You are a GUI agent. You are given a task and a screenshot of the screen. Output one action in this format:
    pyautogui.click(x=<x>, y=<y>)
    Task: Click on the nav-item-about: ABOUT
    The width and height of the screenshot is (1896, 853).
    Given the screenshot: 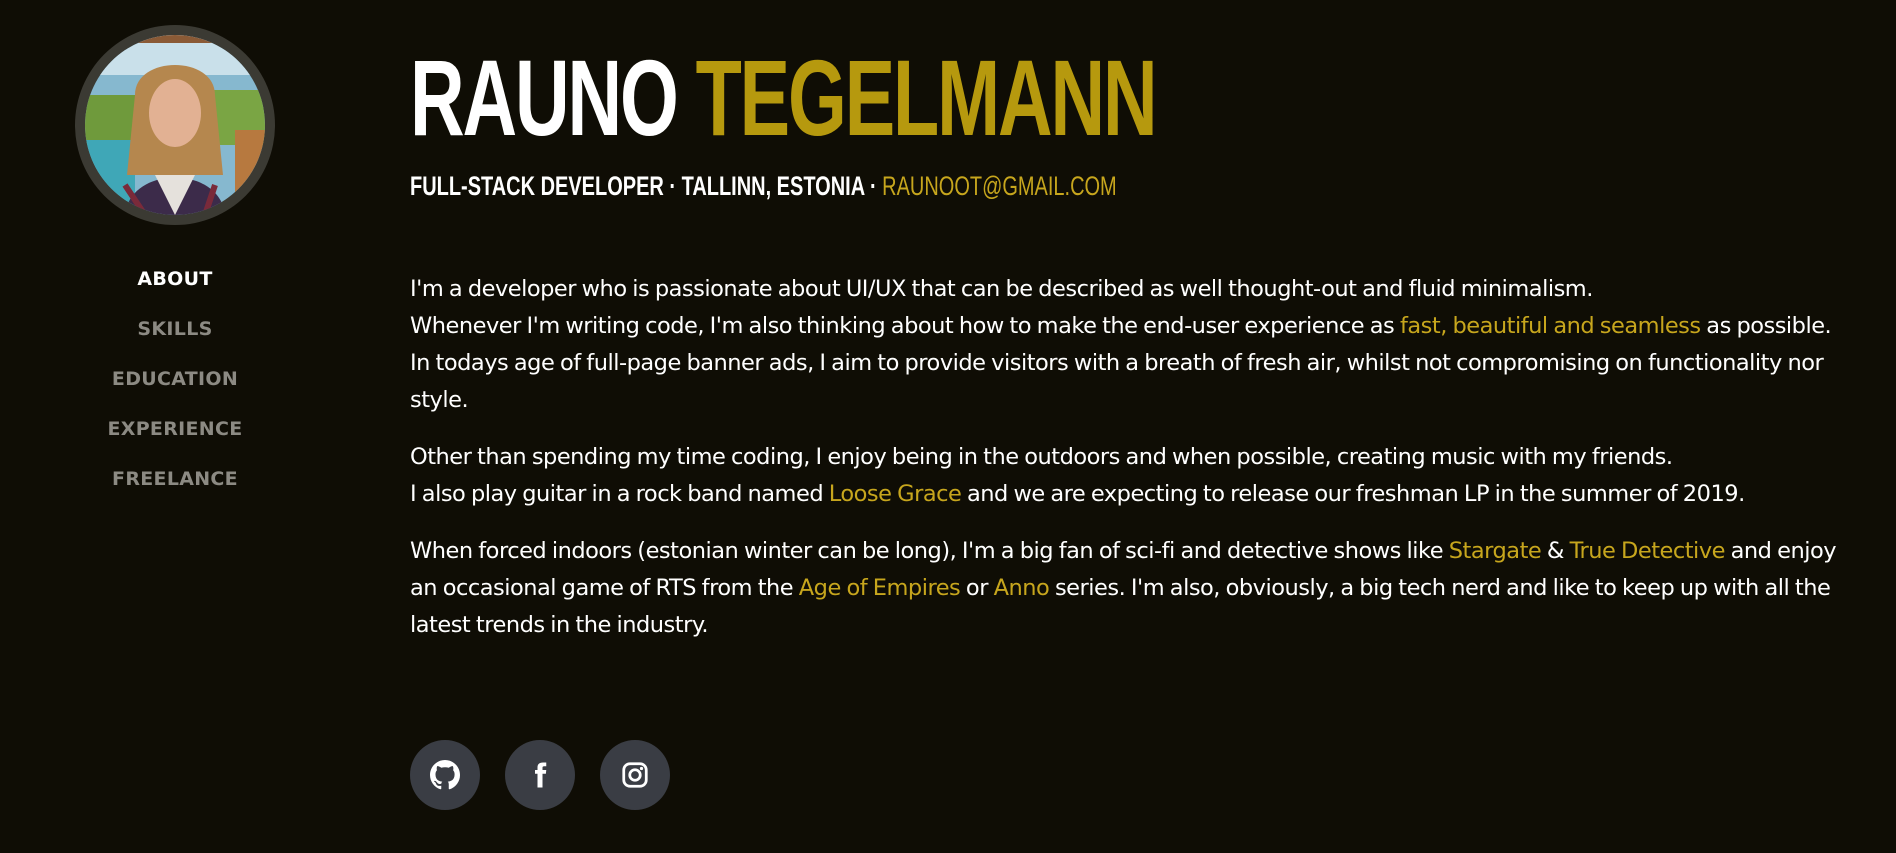 What is the action you would take?
    pyautogui.click(x=175, y=287)
    